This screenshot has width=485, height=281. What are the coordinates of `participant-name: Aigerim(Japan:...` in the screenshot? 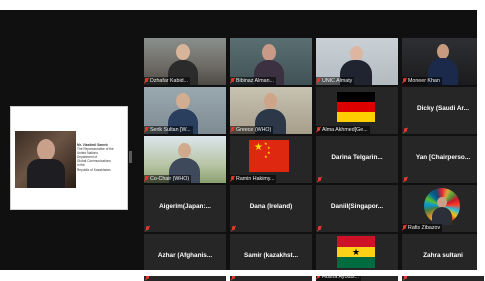 It's located at (185, 206).